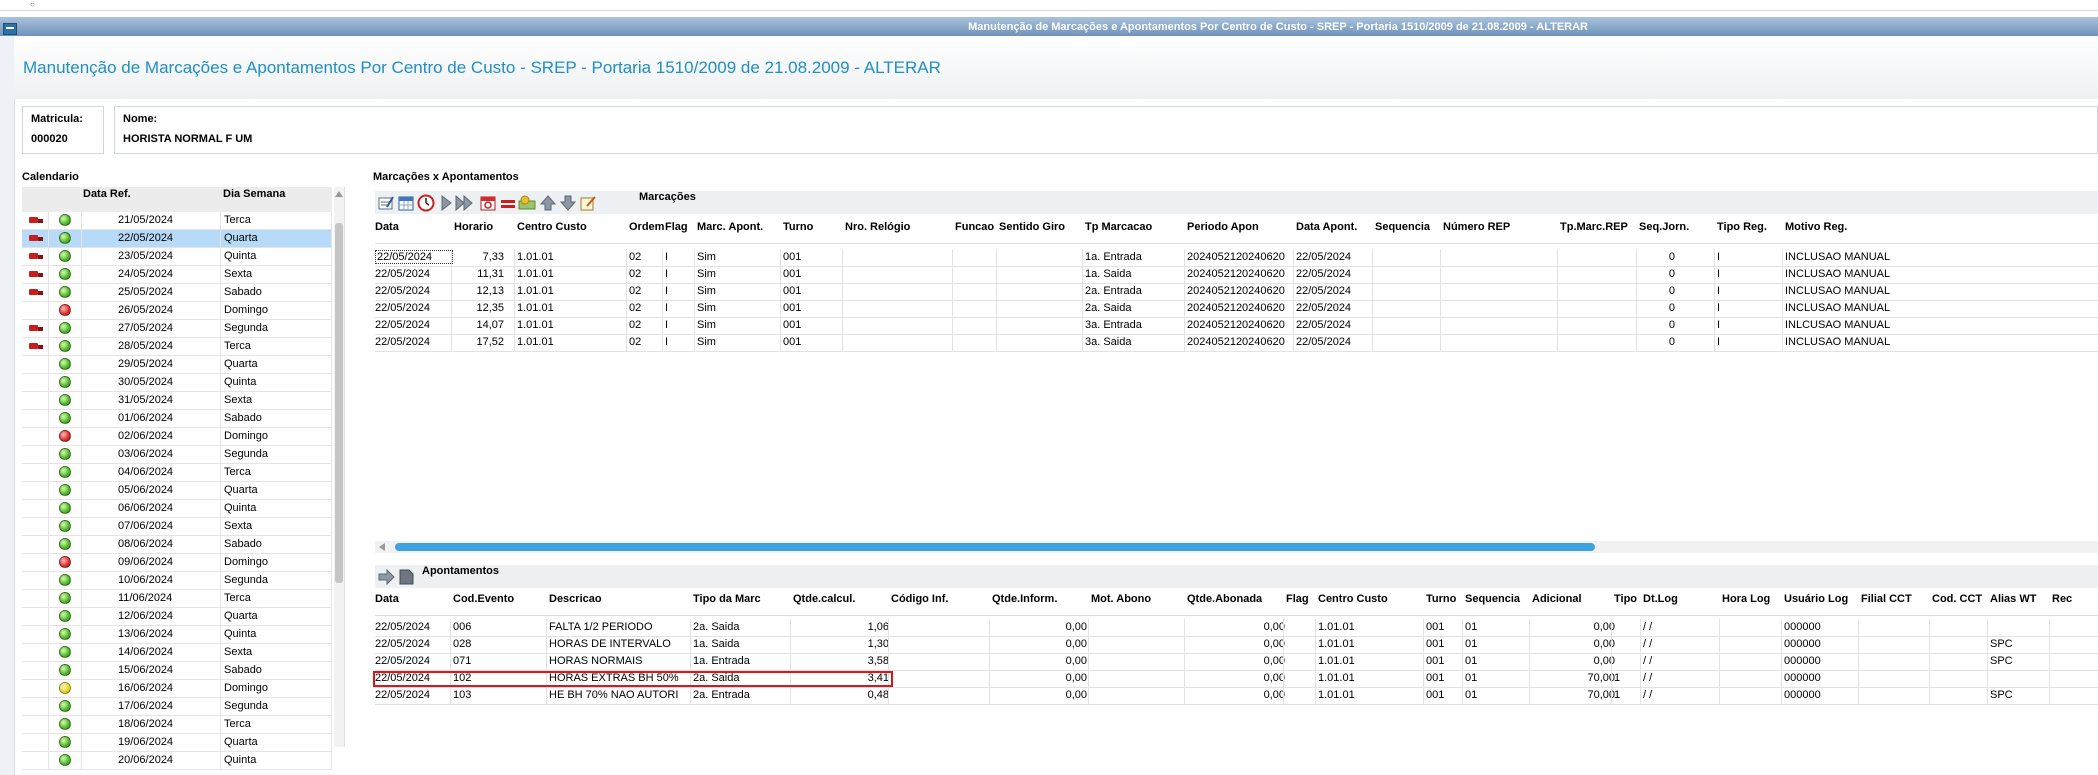  What do you see at coordinates (1118, 227) in the screenshot?
I see `marcacoes-col-10: Tp Marcacao` at bounding box center [1118, 227].